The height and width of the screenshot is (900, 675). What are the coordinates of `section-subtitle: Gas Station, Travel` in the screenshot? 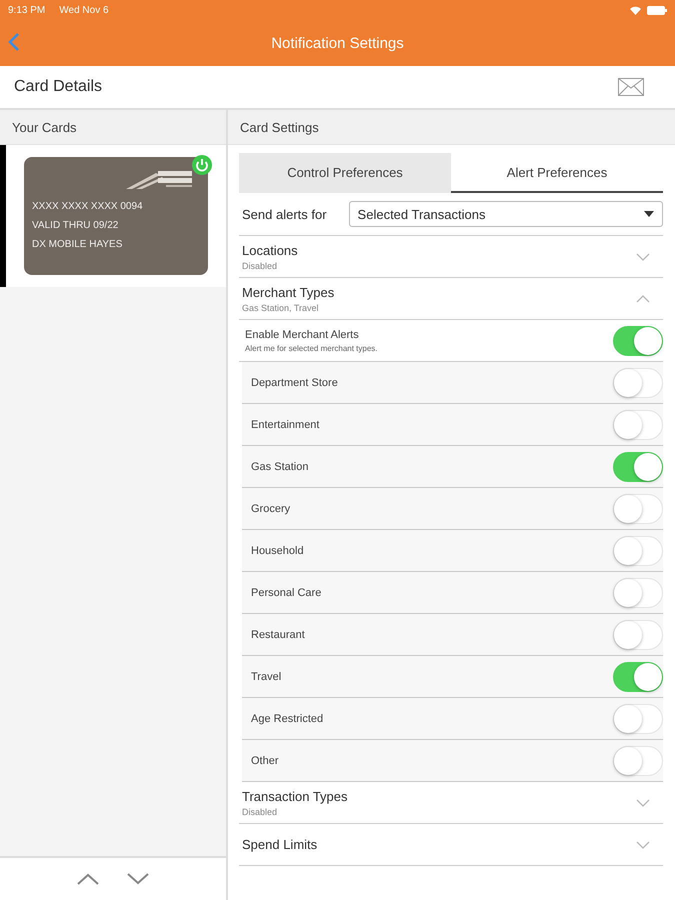 It's located at (281, 307).